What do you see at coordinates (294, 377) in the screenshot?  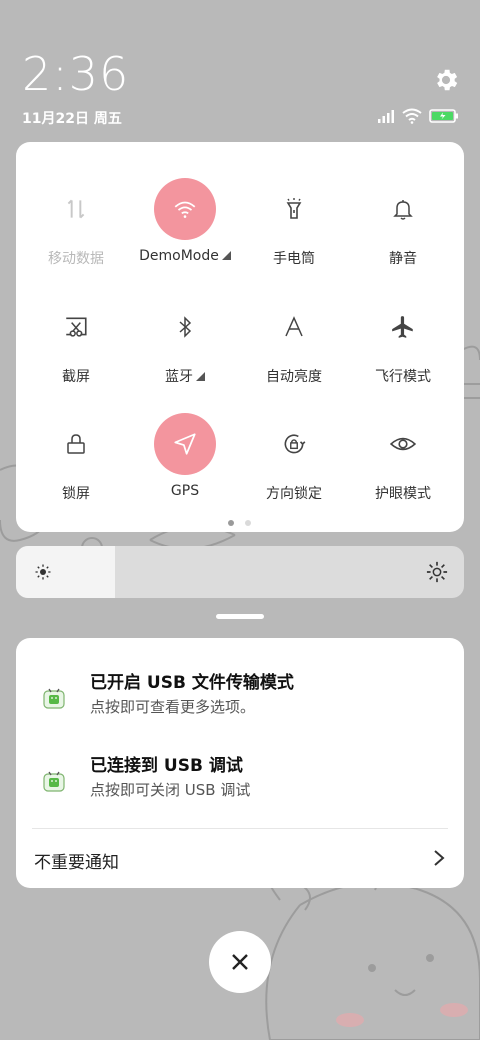 I see `tile-label: 自动亮度` at bounding box center [294, 377].